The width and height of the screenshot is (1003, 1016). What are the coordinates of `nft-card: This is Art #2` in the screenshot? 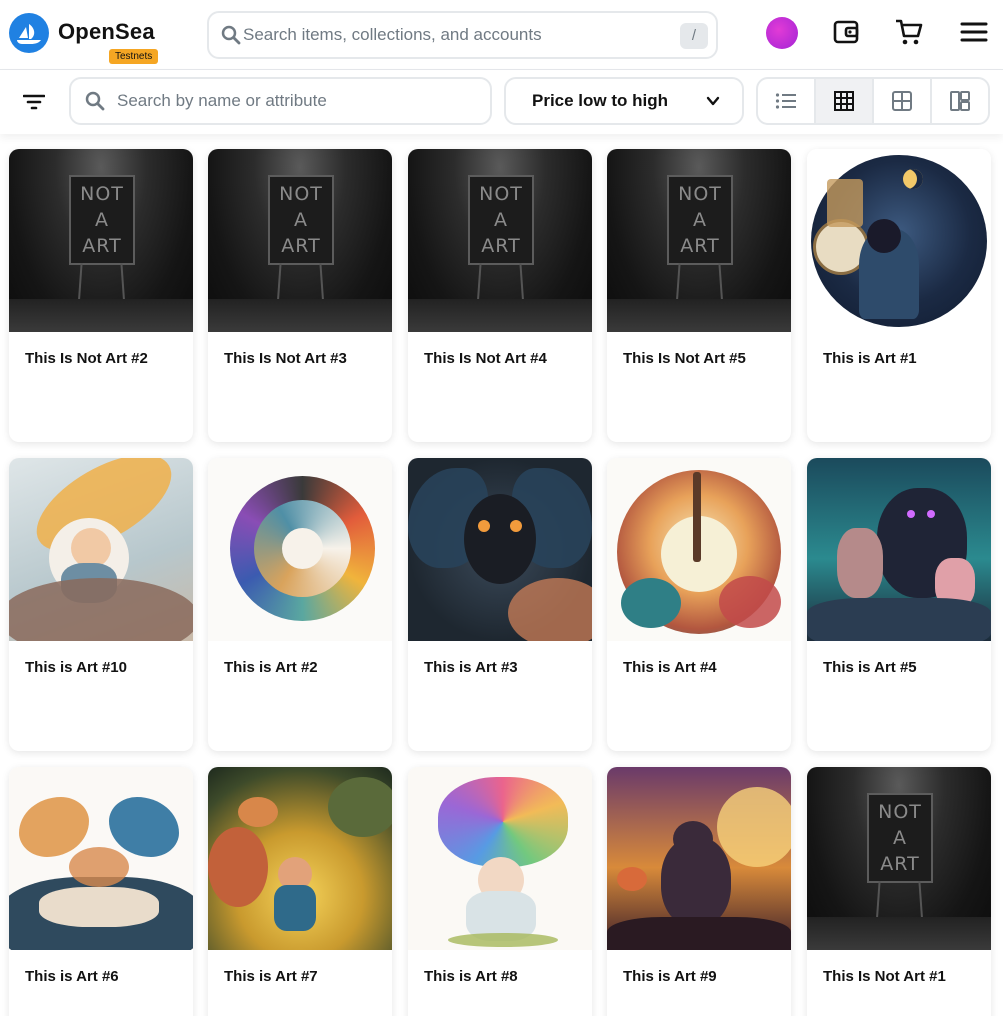 It's located at (300, 604).